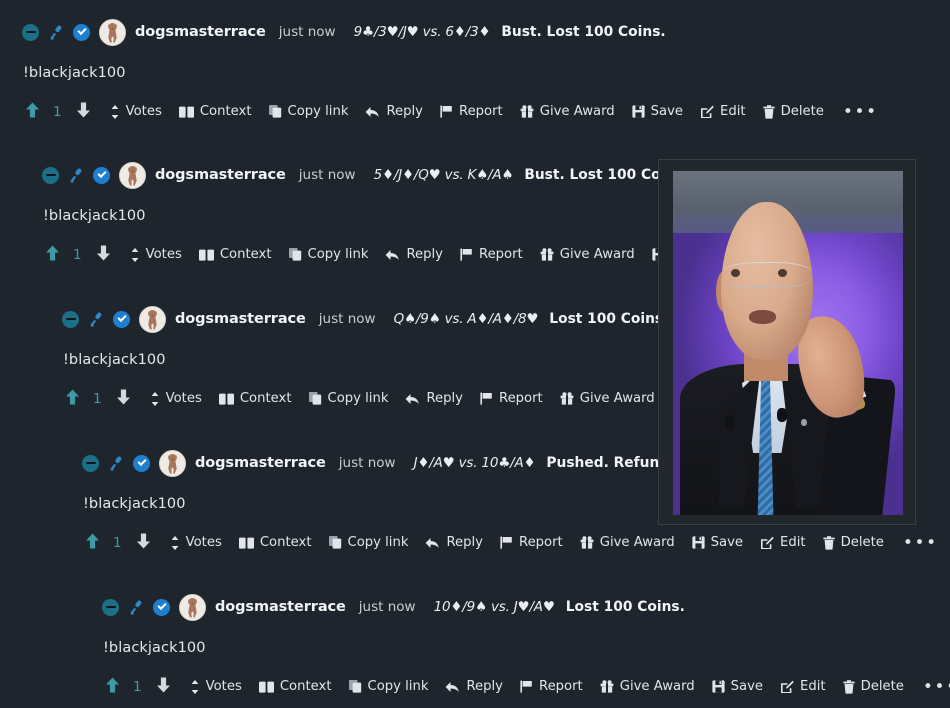 This screenshot has width=950, height=708. I want to click on pencil-edit-icon, so click(707, 112).